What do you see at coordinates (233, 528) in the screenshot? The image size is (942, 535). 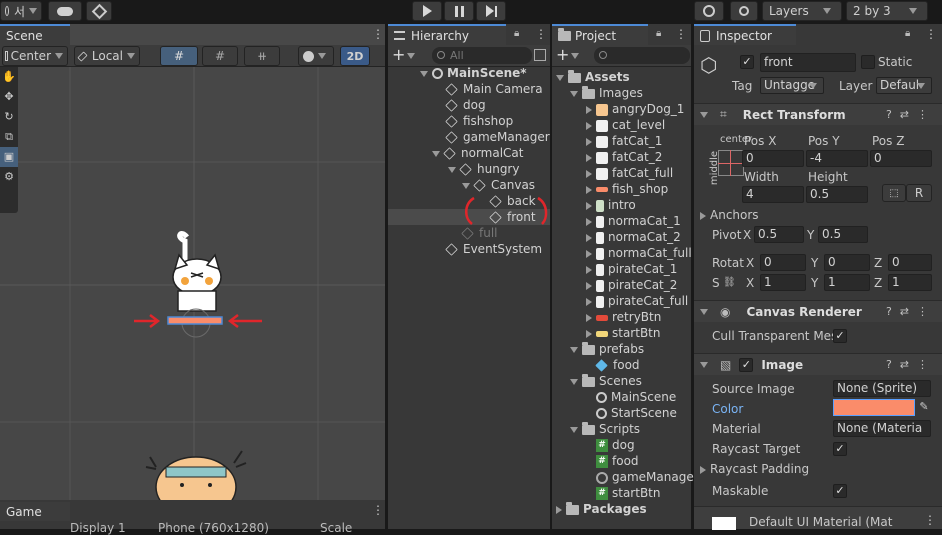 I see `resolution-dropdown: Phone (760x1280)` at bounding box center [233, 528].